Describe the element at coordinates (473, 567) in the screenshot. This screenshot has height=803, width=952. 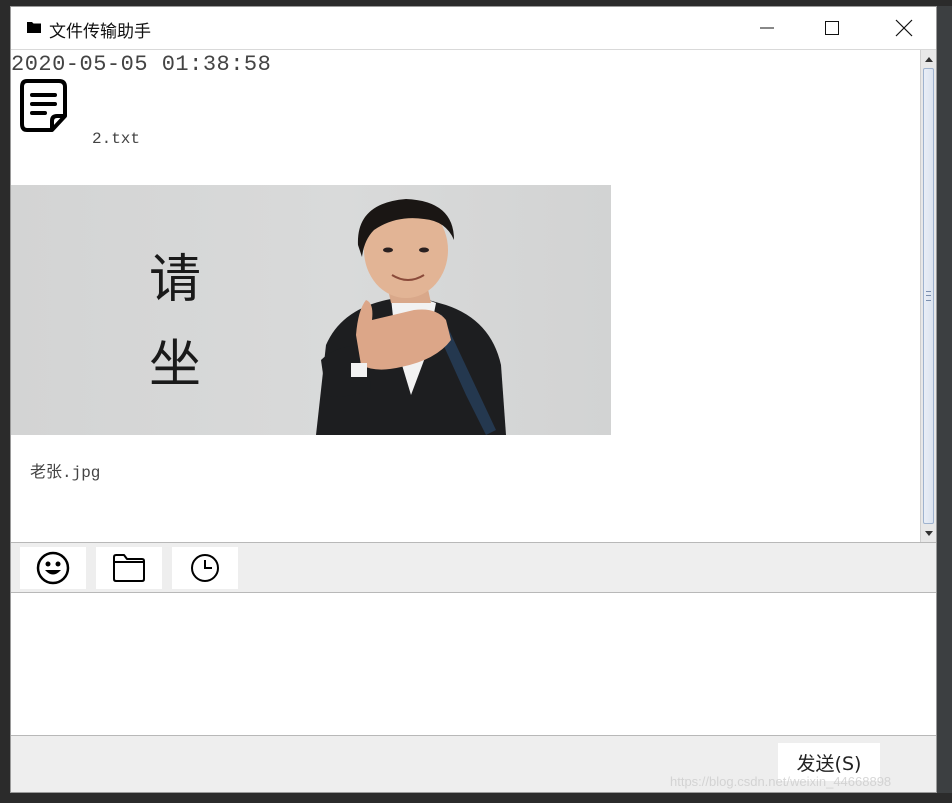
I see `input-toolbar` at that location.